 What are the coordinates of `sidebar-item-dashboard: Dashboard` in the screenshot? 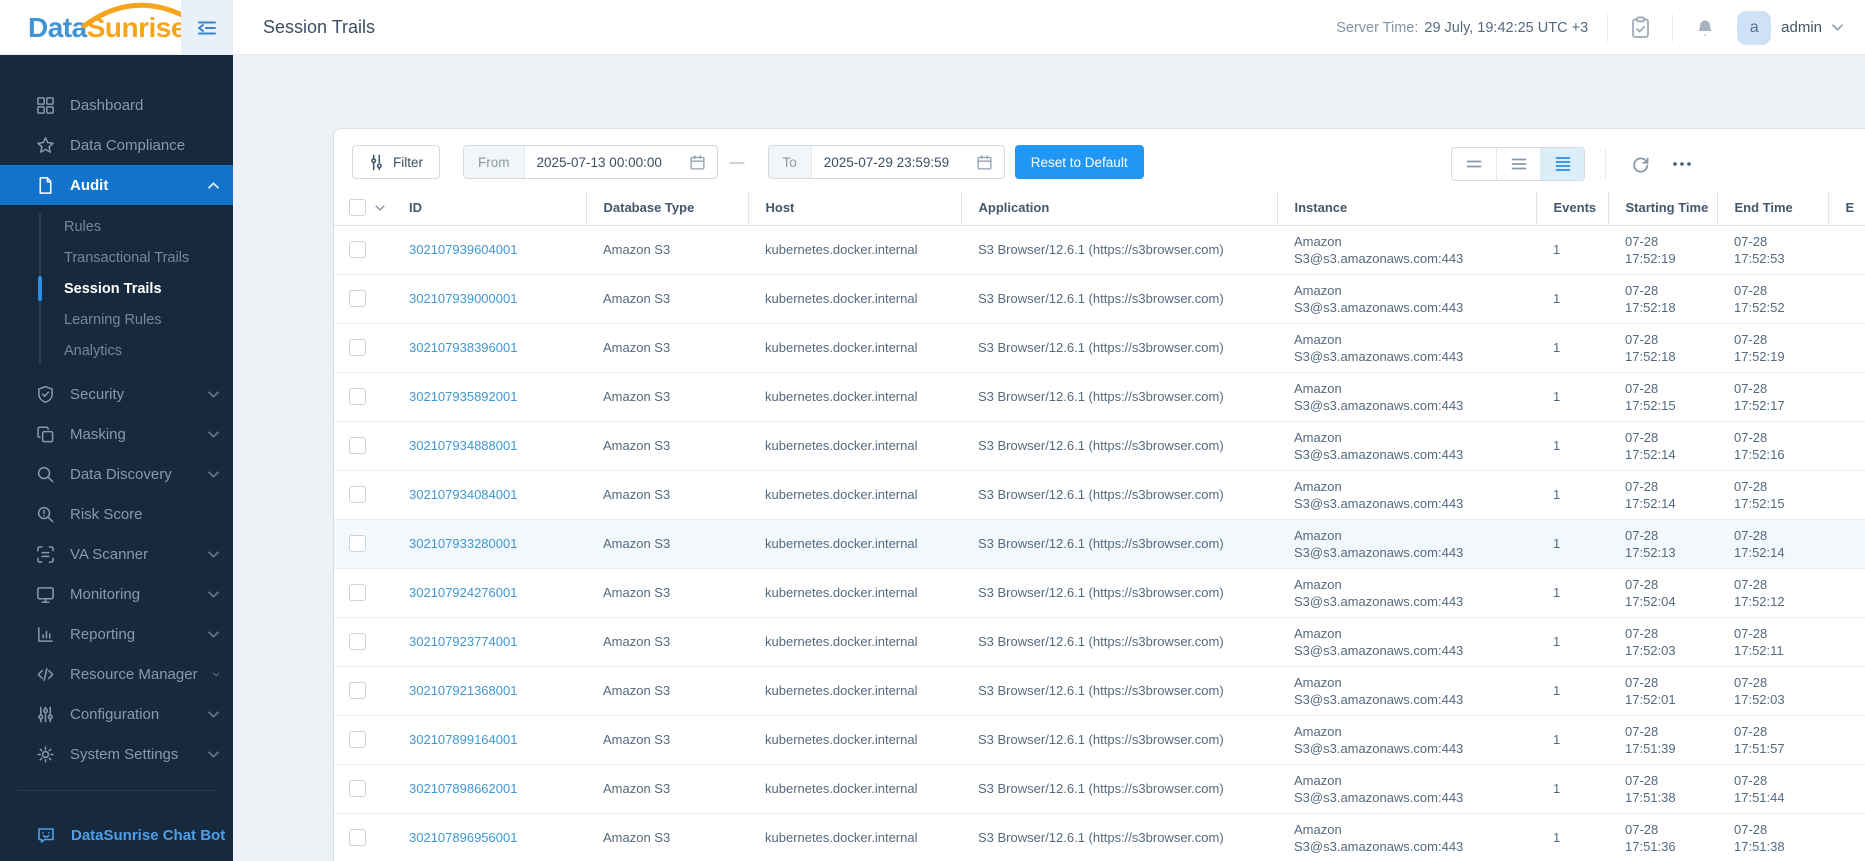 It's located at (116, 105).